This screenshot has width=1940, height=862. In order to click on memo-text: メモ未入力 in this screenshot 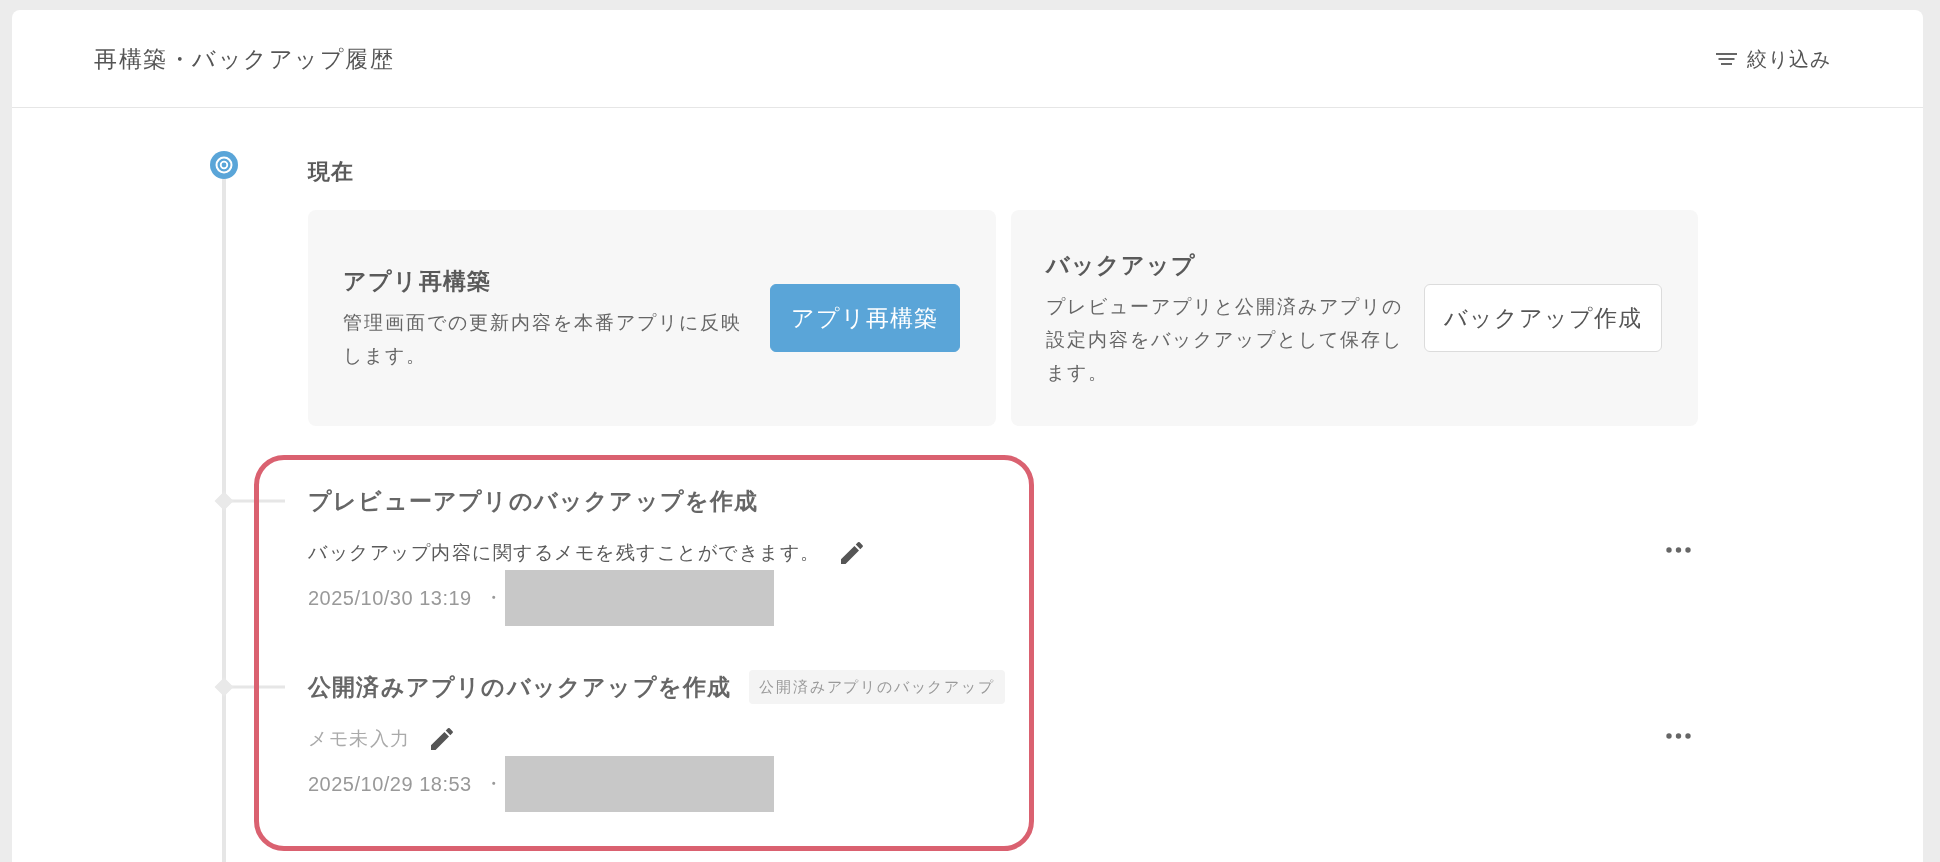, I will do `click(359, 739)`.